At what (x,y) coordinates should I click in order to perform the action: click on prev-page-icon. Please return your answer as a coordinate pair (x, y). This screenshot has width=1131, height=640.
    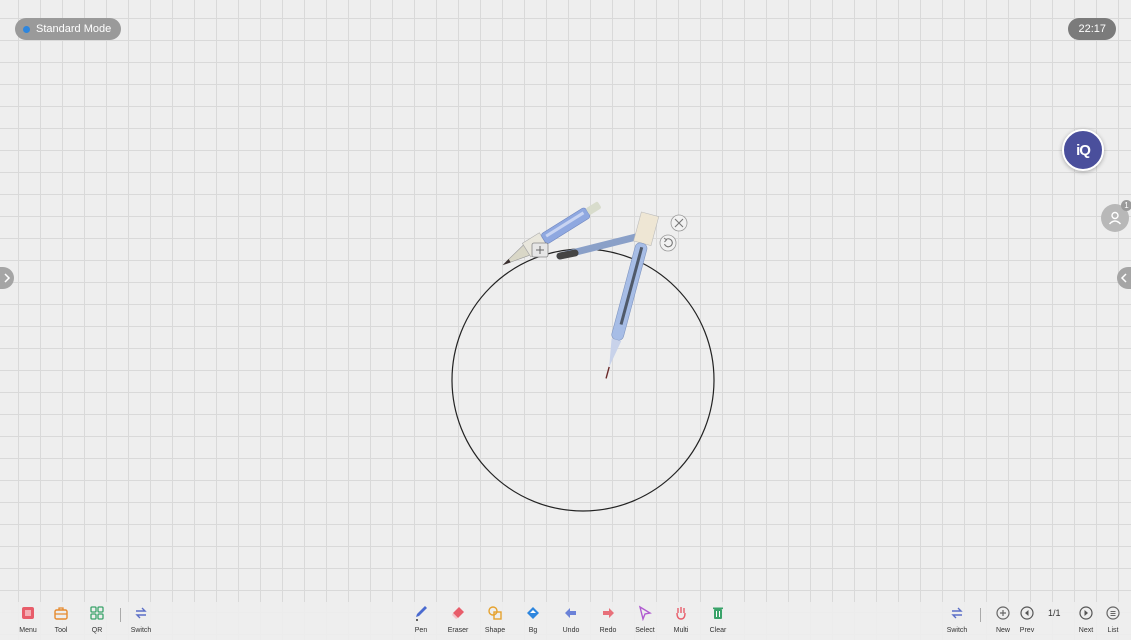
    Looking at the image, I should click on (1027, 613).